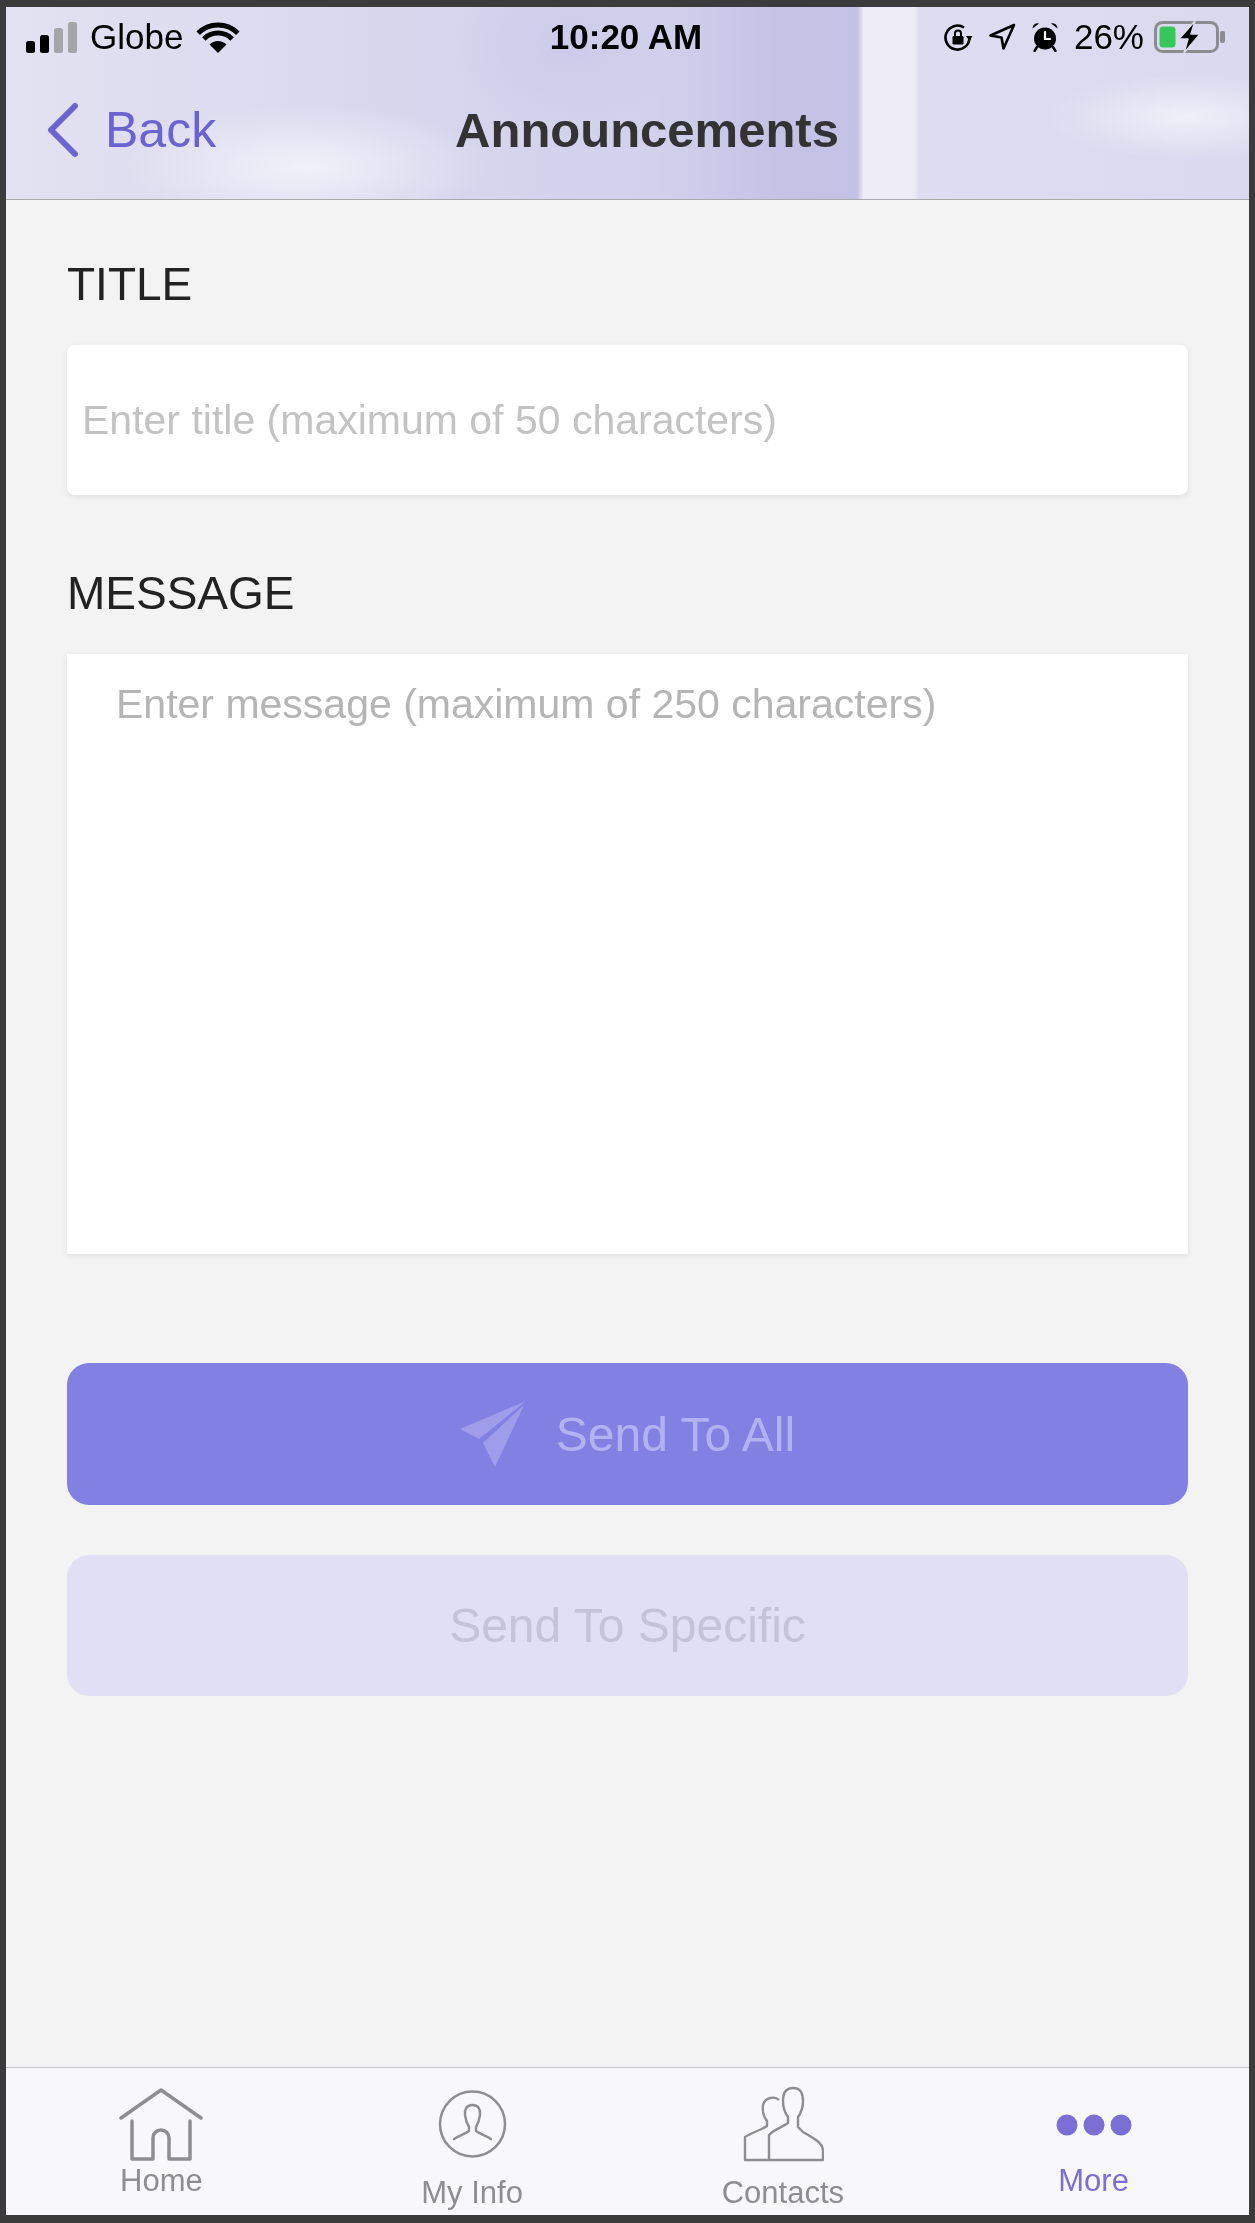 This screenshot has width=1255, height=2223. I want to click on more-dots-icon, so click(1093, 2125).